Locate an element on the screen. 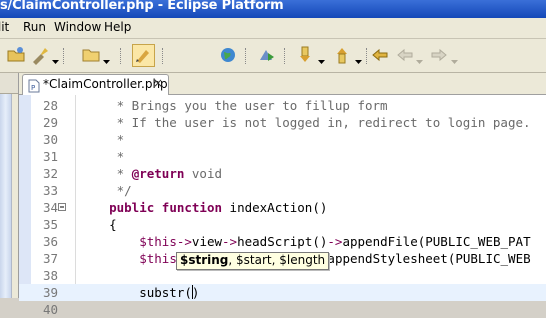  view-tab is located at coordinates (9, 83).